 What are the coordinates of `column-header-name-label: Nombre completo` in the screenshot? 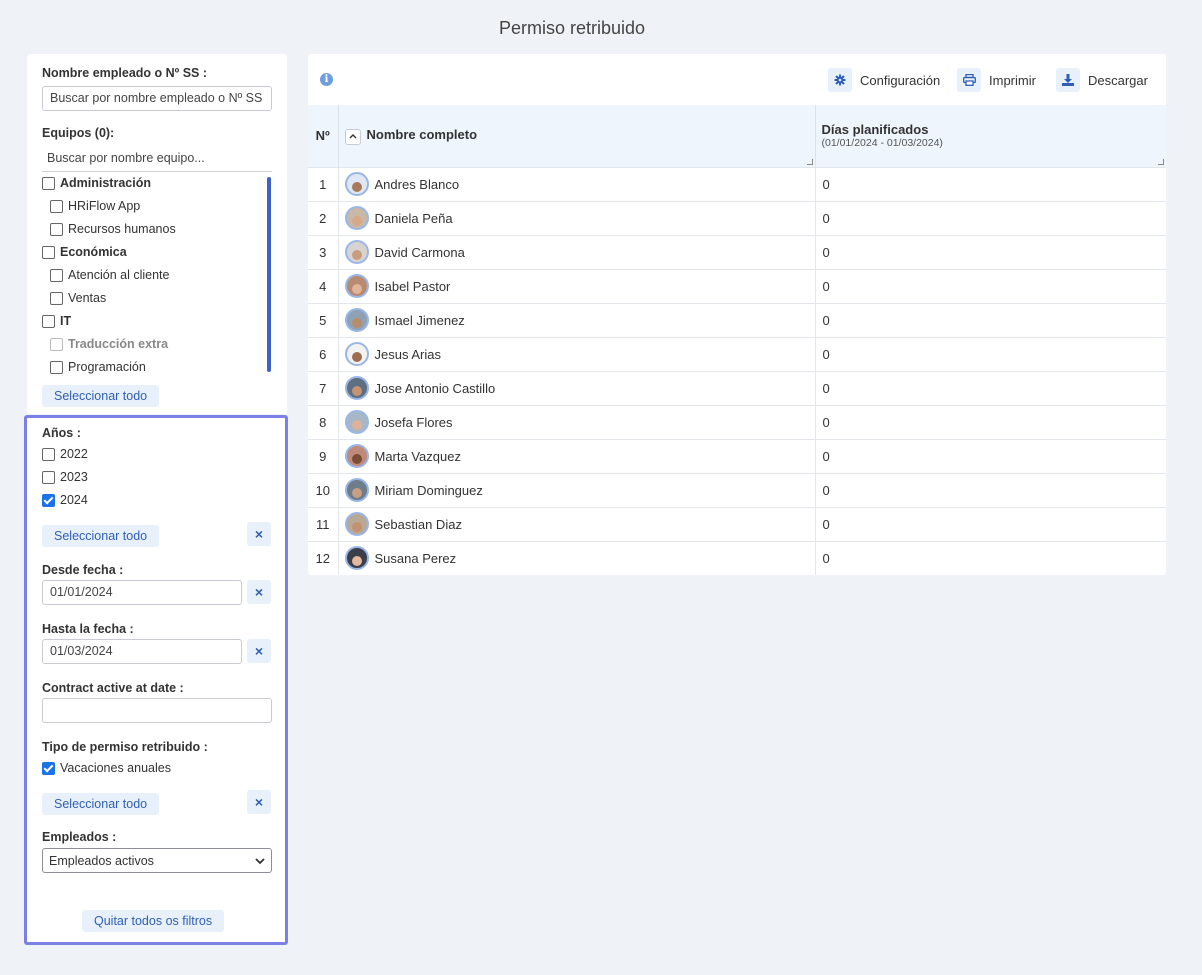 It's located at (422, 134).